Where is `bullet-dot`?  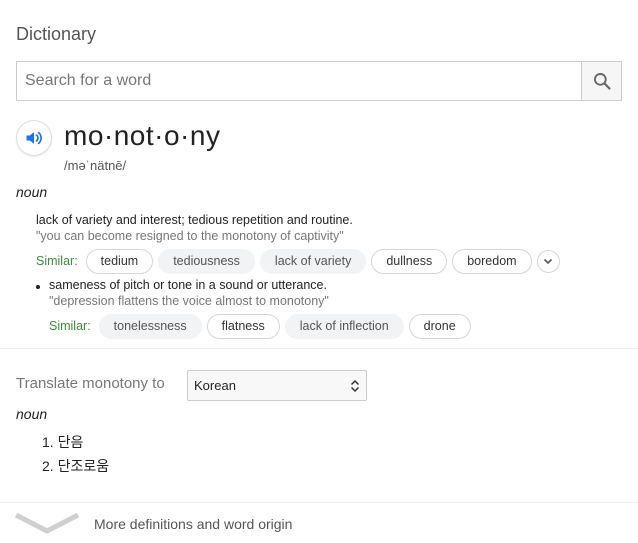 bullet-dot is located at coordinates (38, 287).